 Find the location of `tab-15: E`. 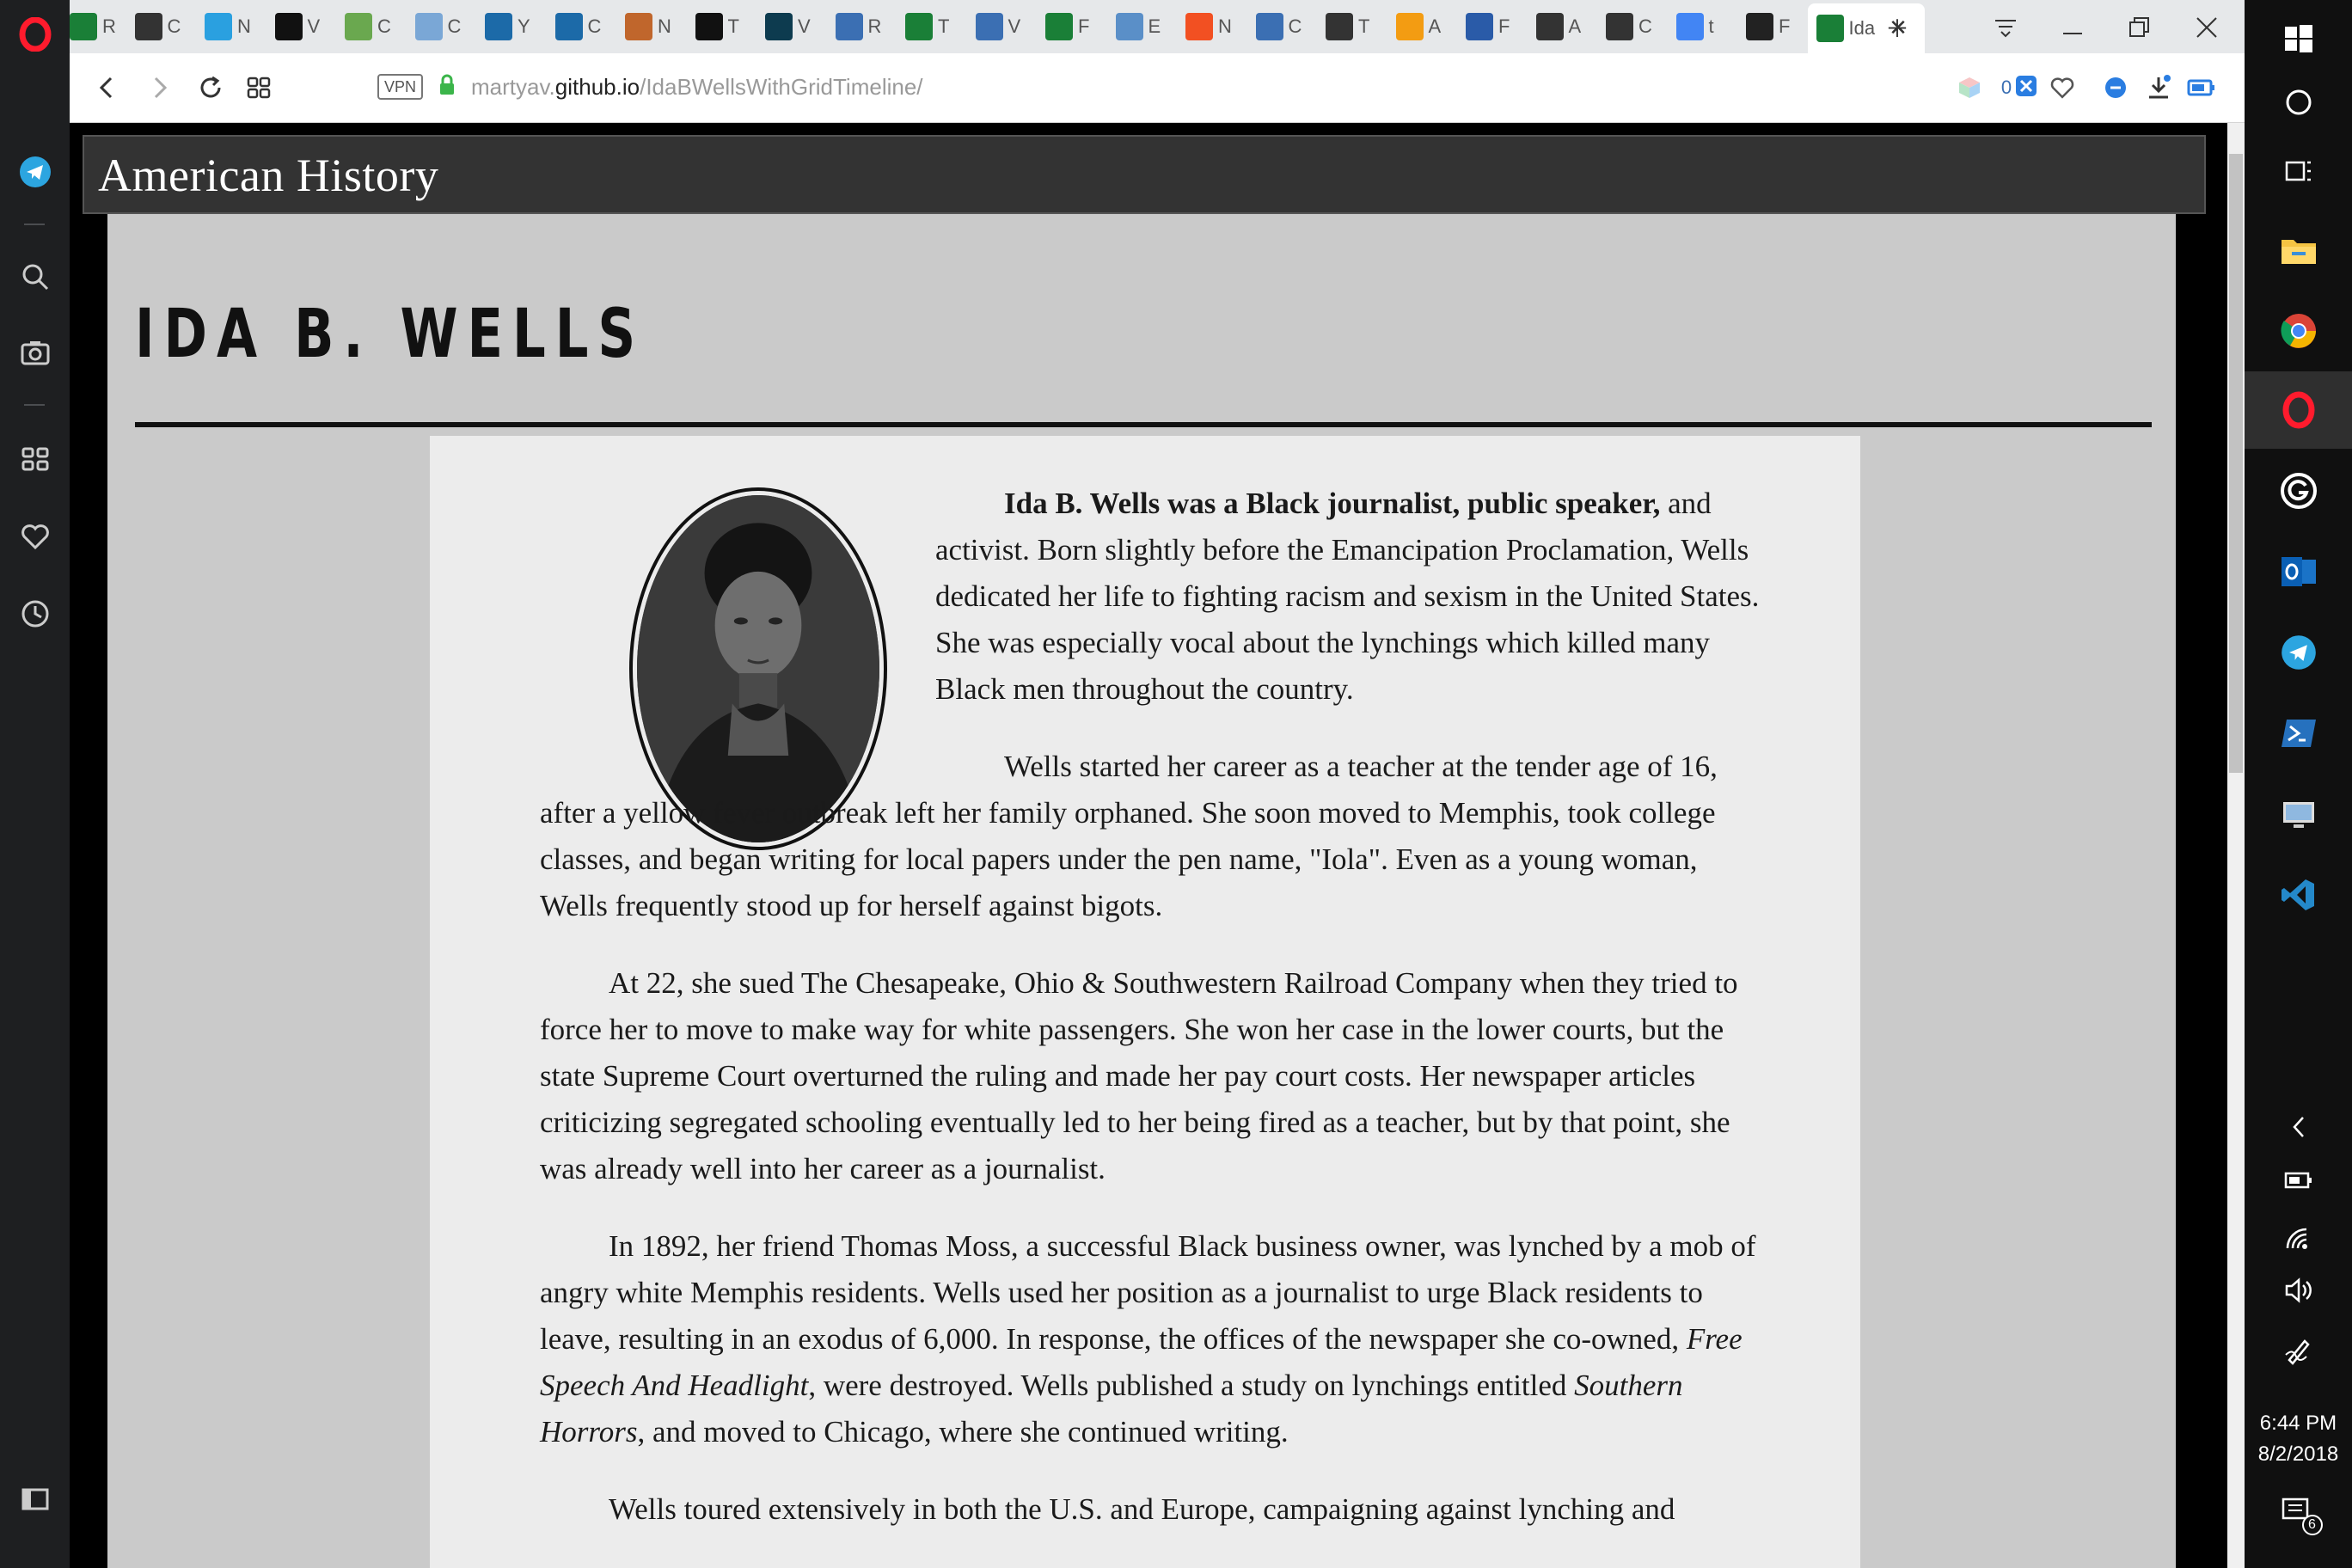

tab-15: E is located at coordinates (1134, 26).